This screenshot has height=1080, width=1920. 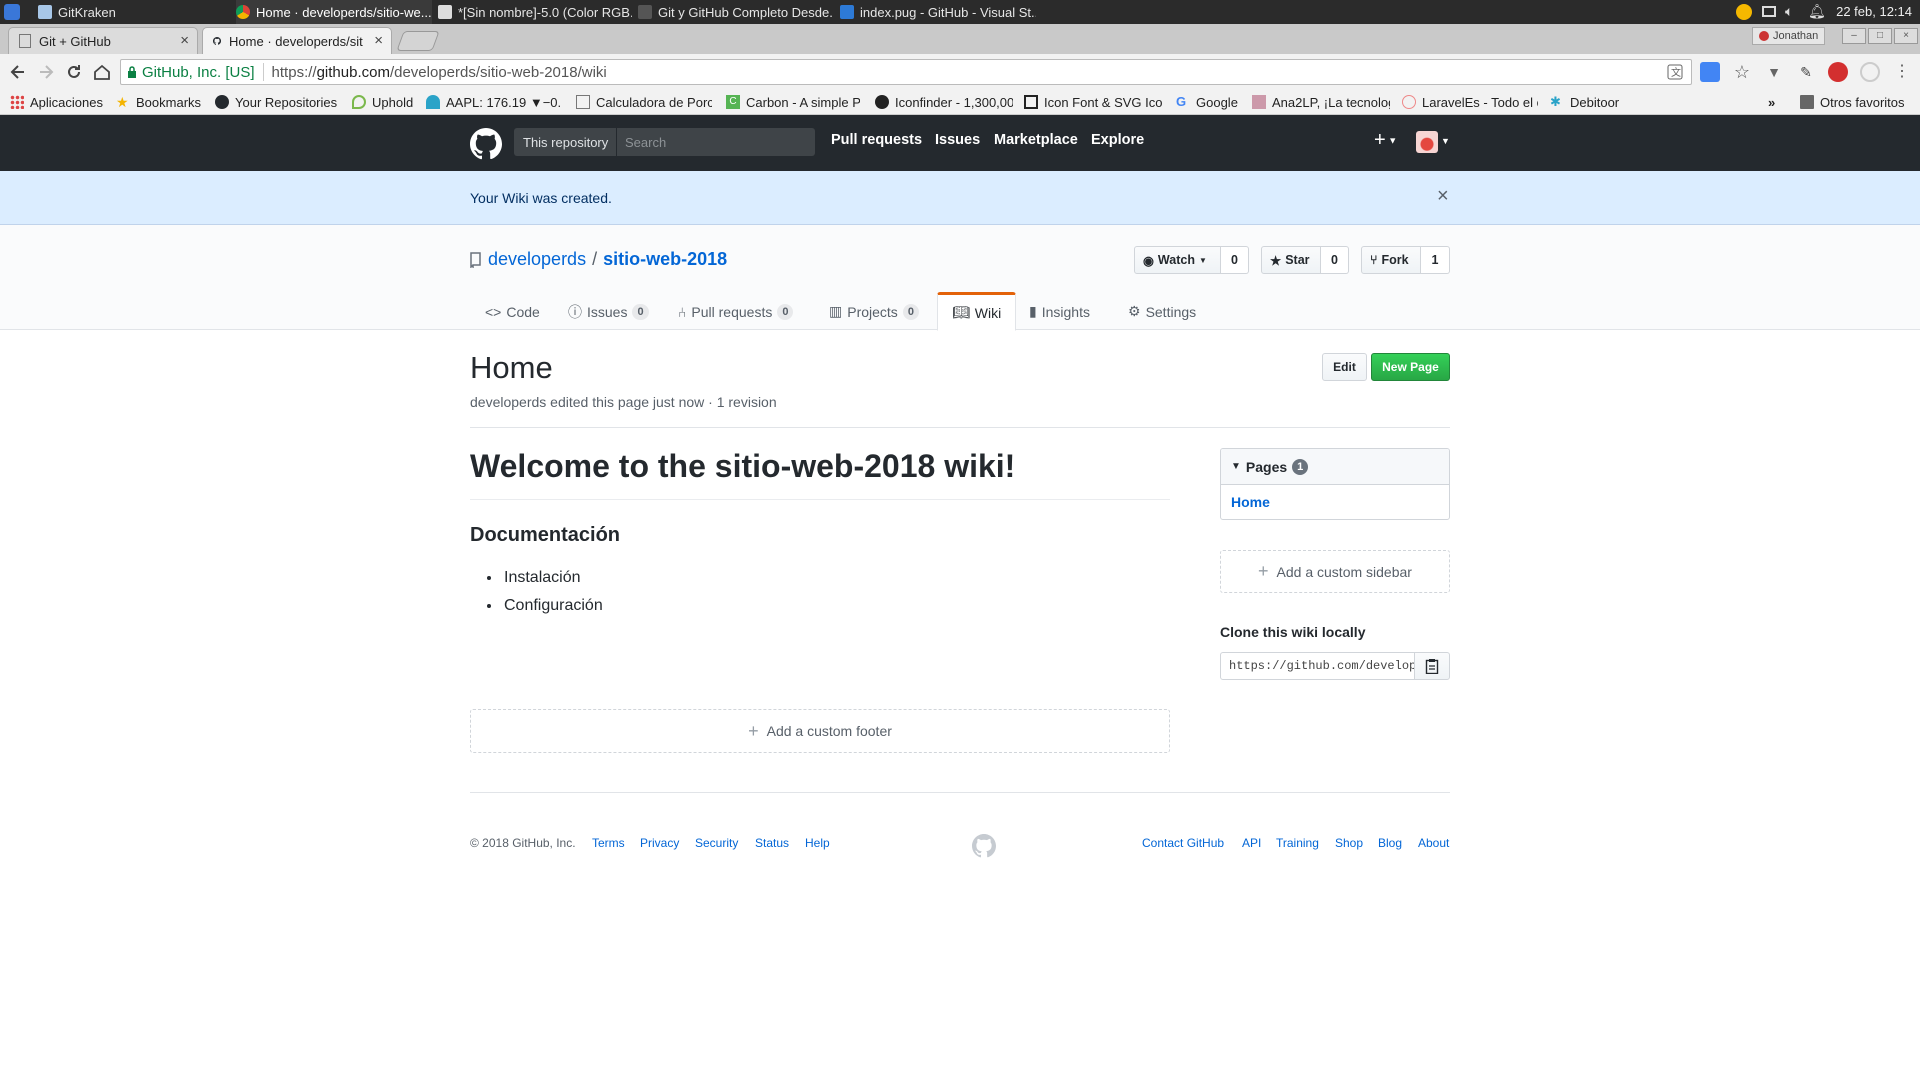 I want to click on bookmark-debitoor: ✱ Debitoor, so click(x=1590, y=102).